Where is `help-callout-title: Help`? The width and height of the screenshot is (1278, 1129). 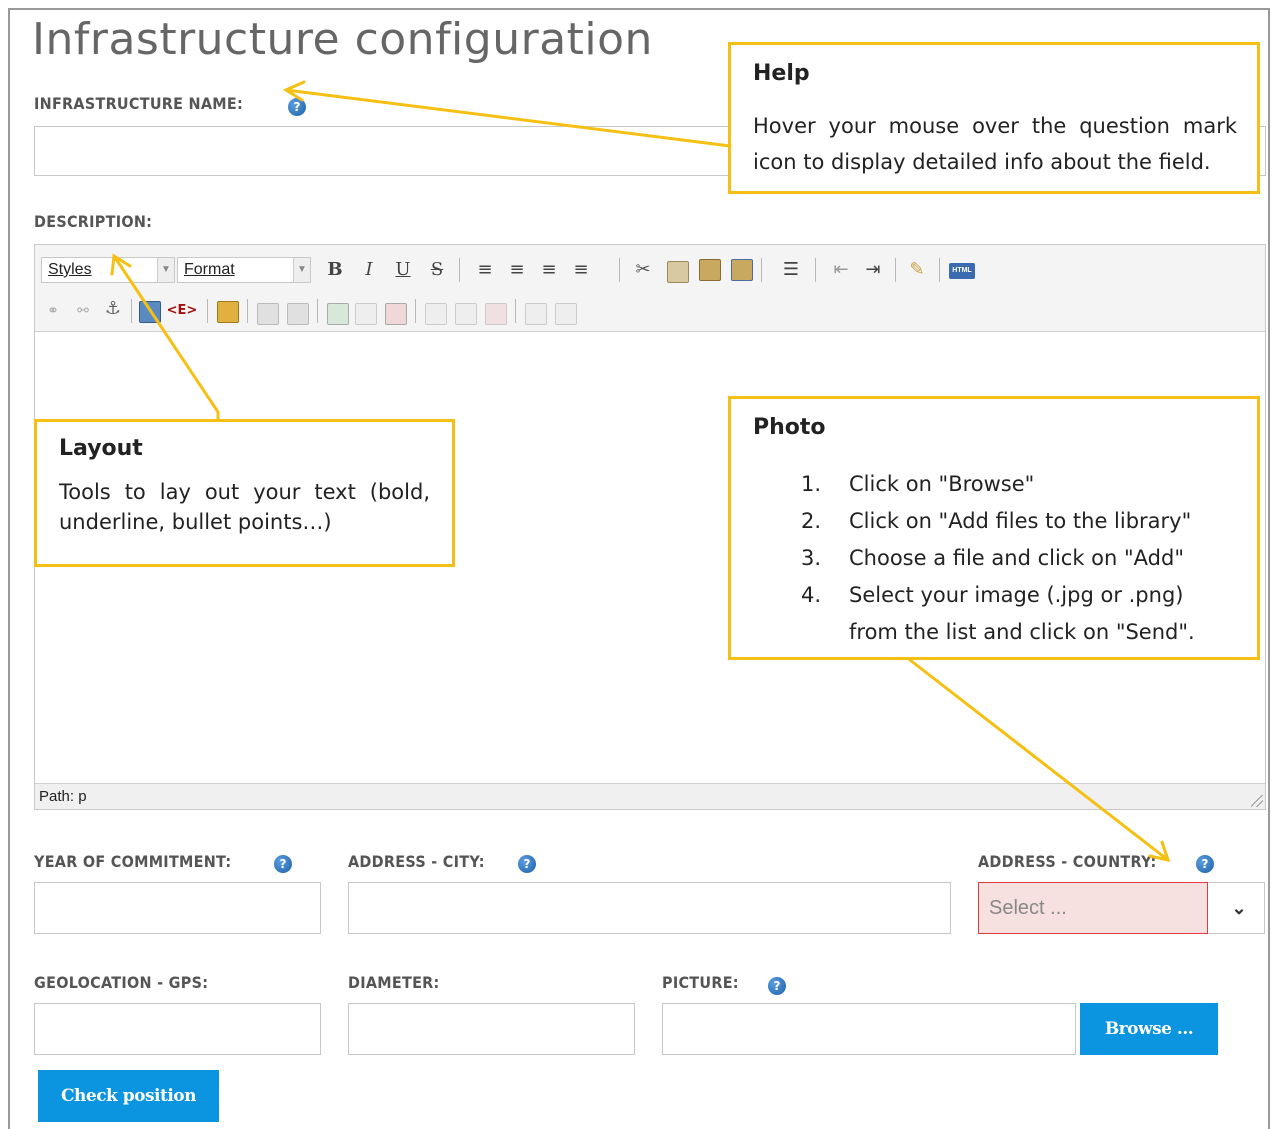 help-callout-title: Help is located at coordinates (781, 73).